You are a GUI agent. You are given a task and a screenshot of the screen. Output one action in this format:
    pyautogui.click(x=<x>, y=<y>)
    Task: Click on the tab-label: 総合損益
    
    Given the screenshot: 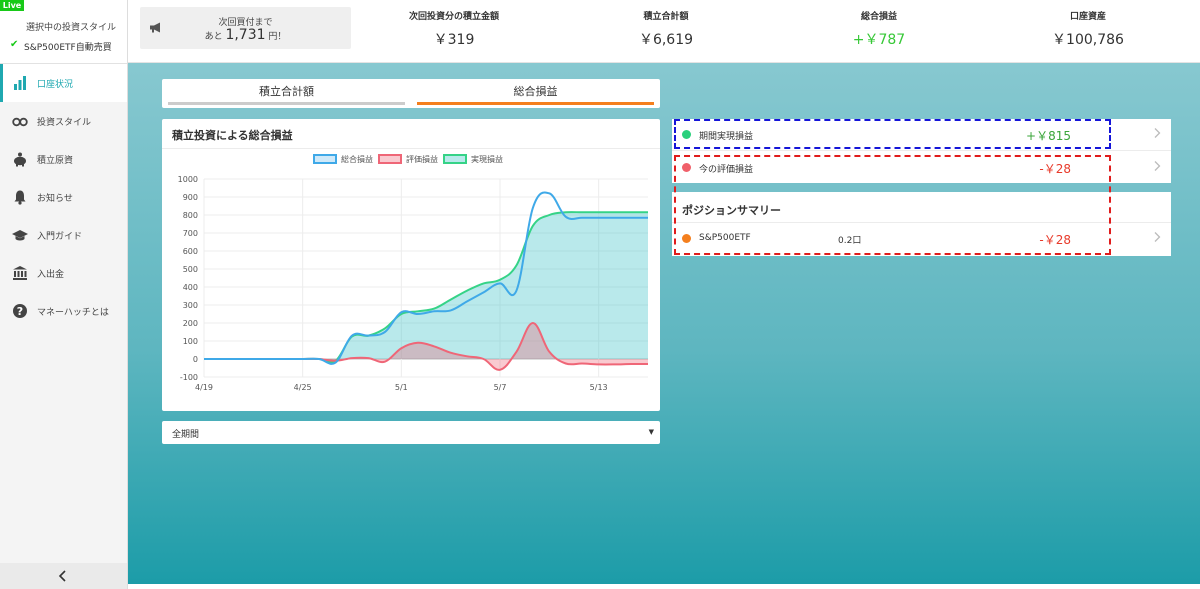 What is the action you would take?
    pyautogui.click(x=535, y=91)
    